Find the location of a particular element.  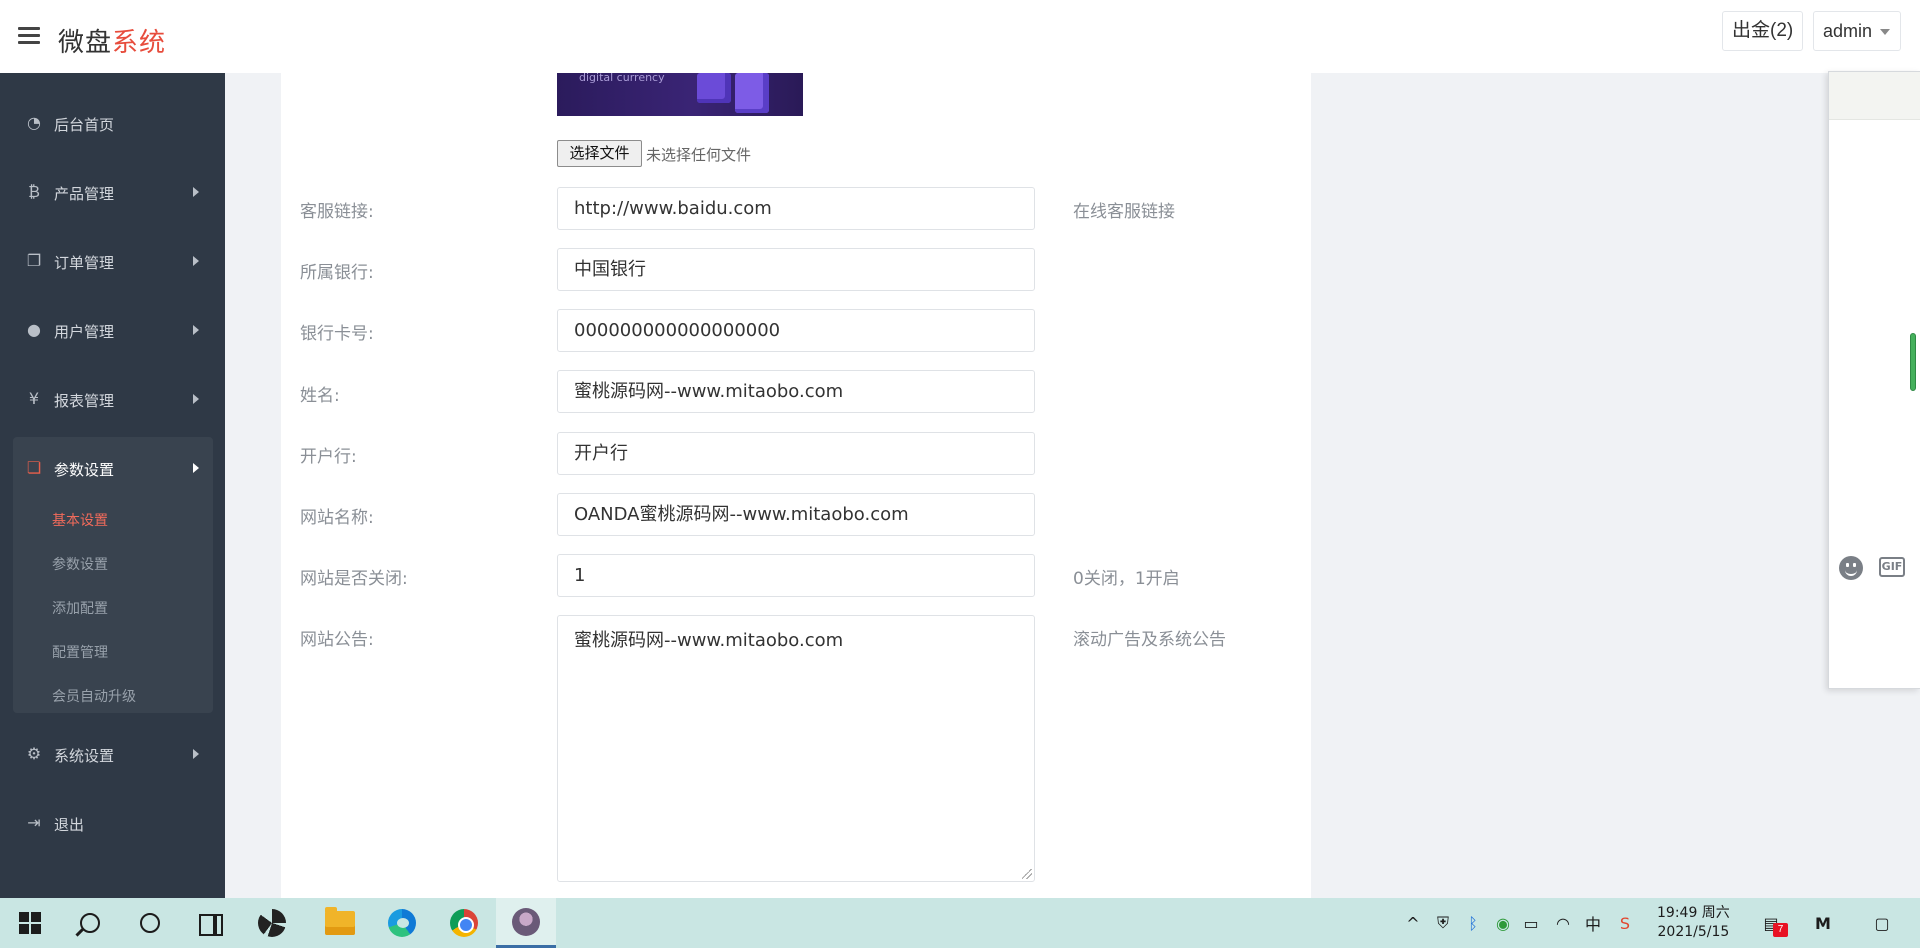

sidebar-item-system: ⚙ 系统设置 is located at coordinates (112, 754).